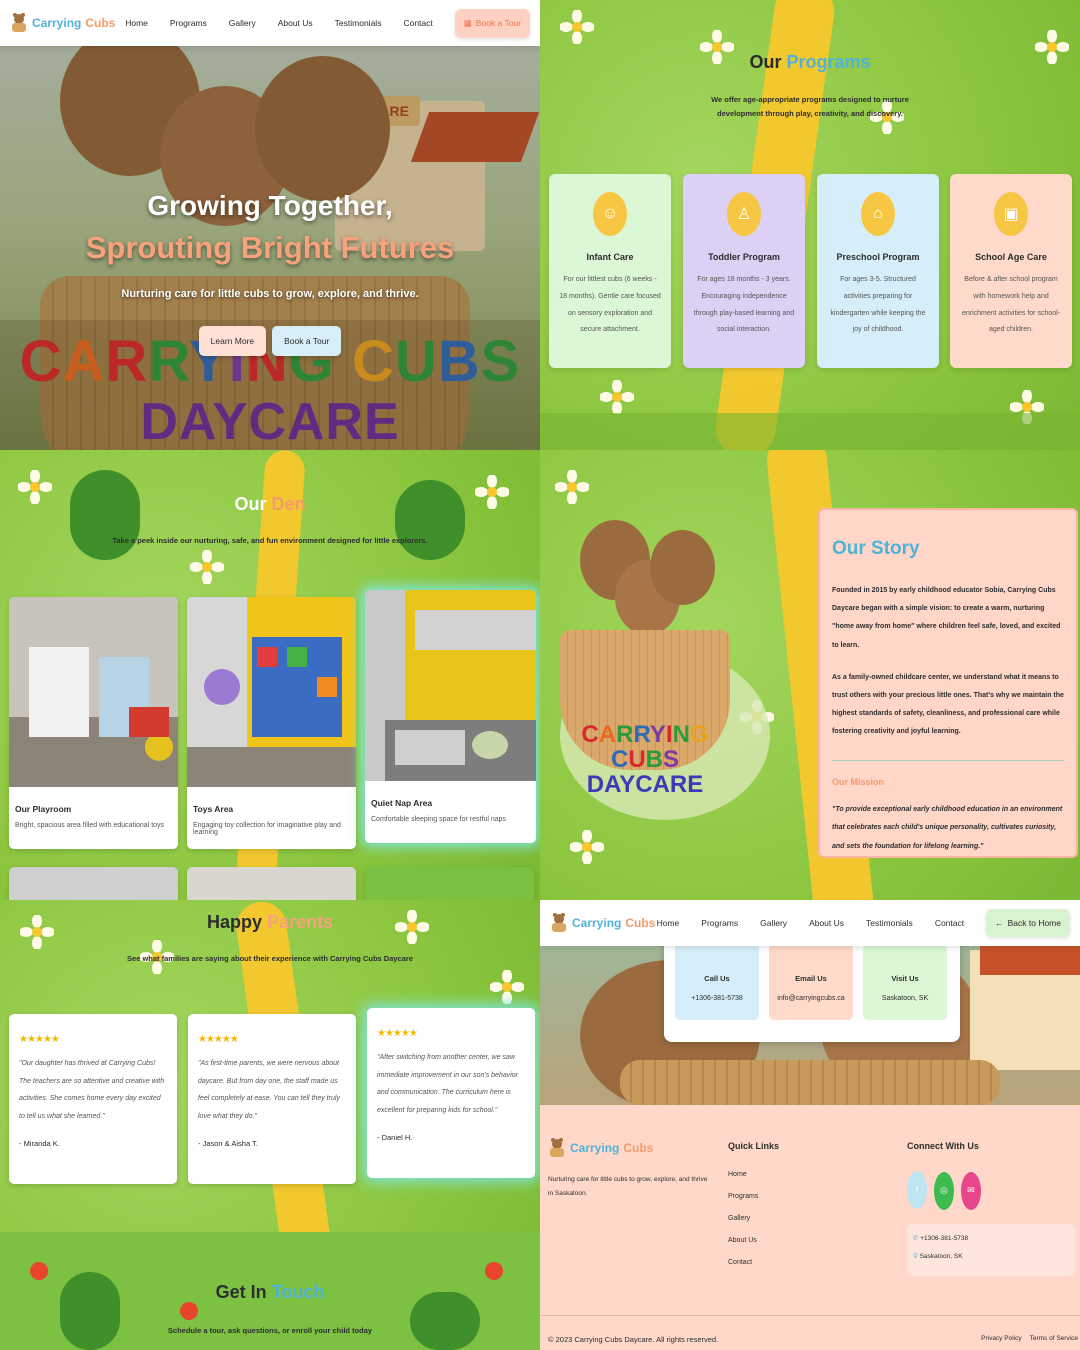 The height and width of the screenshot is (1350, 1080). Describe the element at coordinates (943, 1146) in the screenshot. I see `connect-title: Connect With Us` at that location.